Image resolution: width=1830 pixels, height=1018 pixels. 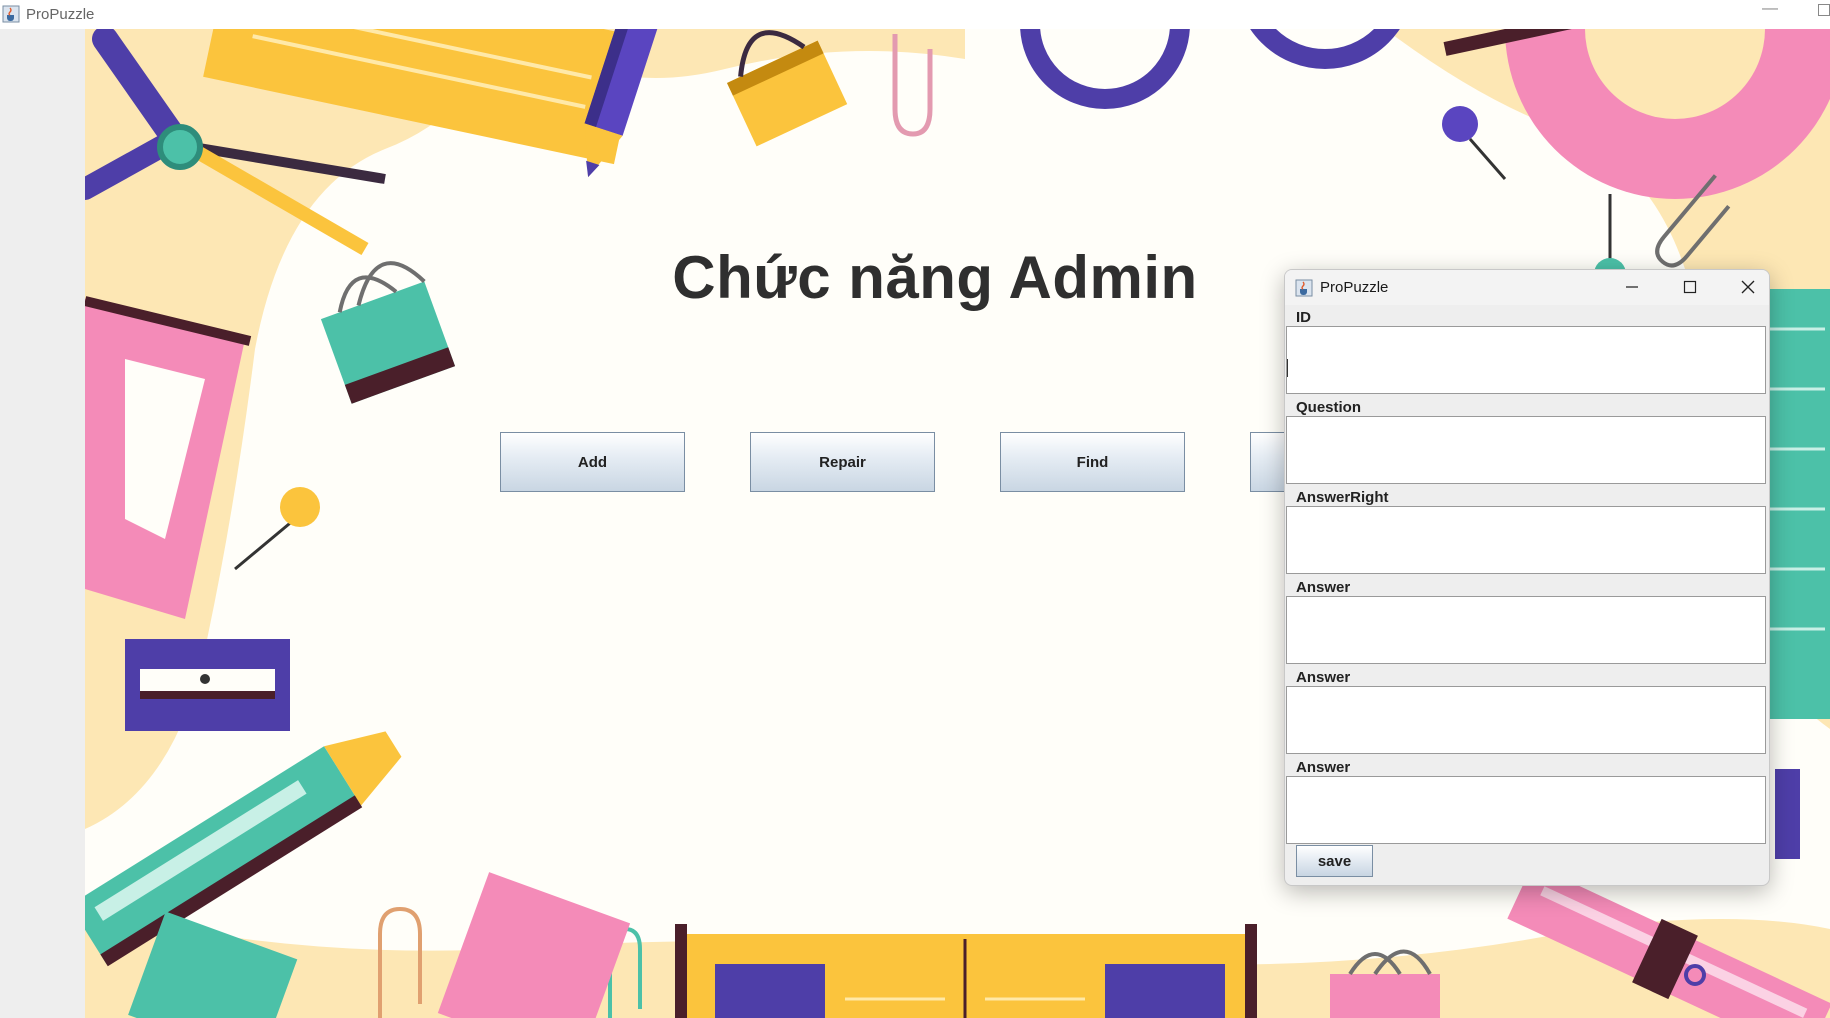 I want to click on answer-2-label: Answer, so click(x=1323, y=677).